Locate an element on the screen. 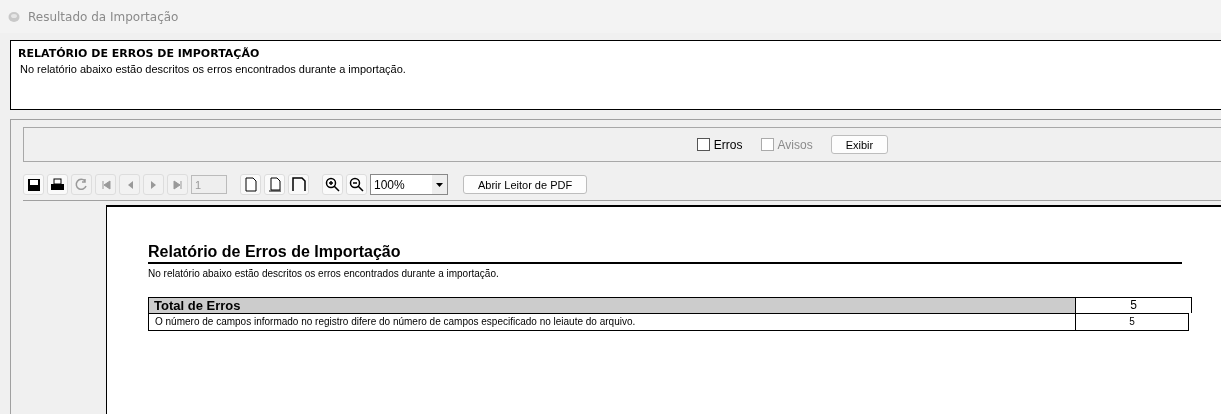 The height and width of the screenshot is (414, 1221). print-button is located at coordinates (57, 184).